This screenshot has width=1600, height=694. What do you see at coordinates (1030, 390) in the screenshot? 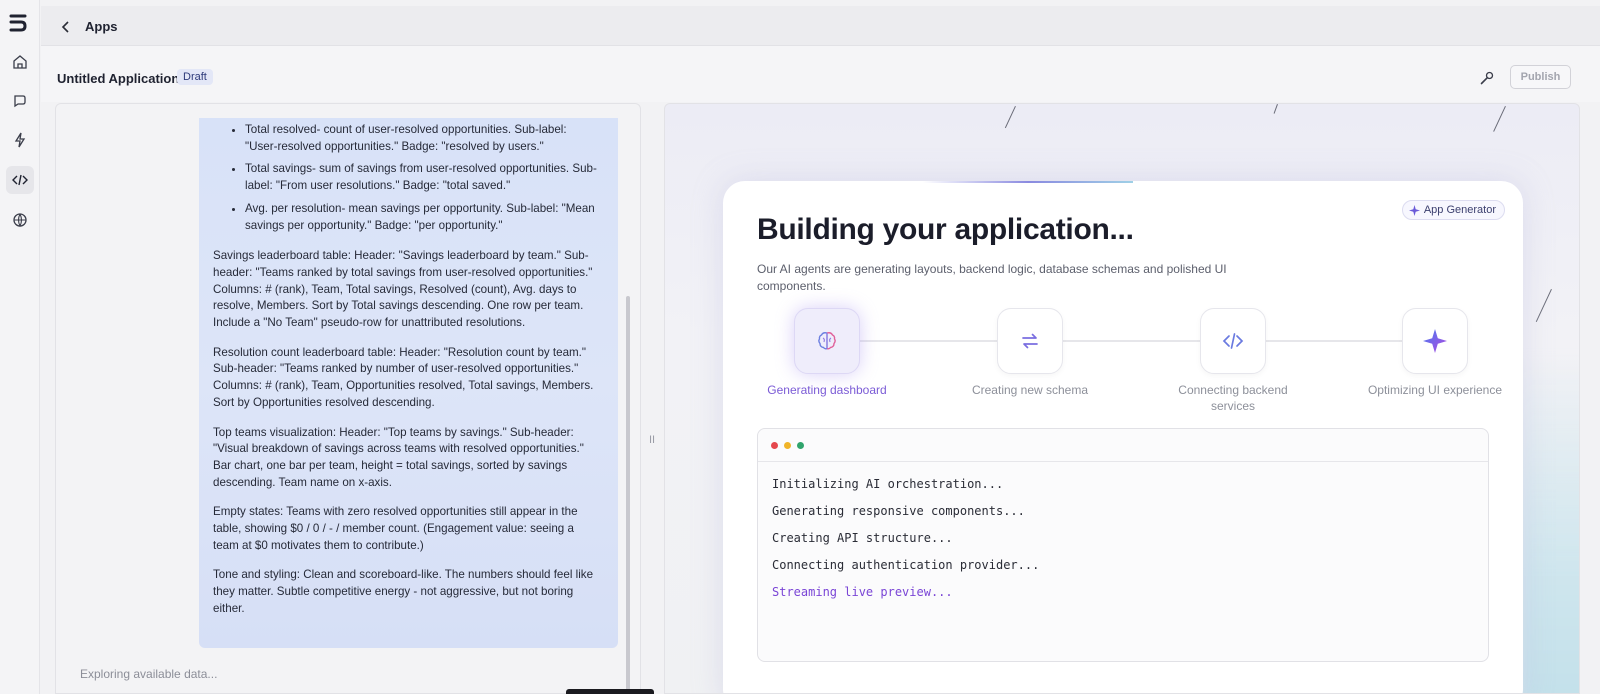
I see `step-label: Creating new schema` at bounding box center [1030, 390].